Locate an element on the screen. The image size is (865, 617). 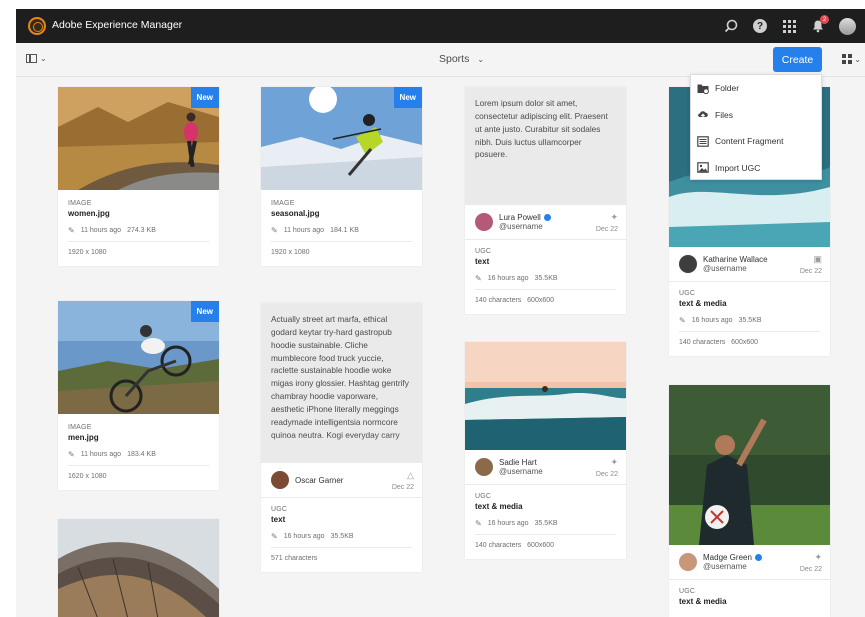
modified-time: 16 hours ago is located at coordinates (712, 320).